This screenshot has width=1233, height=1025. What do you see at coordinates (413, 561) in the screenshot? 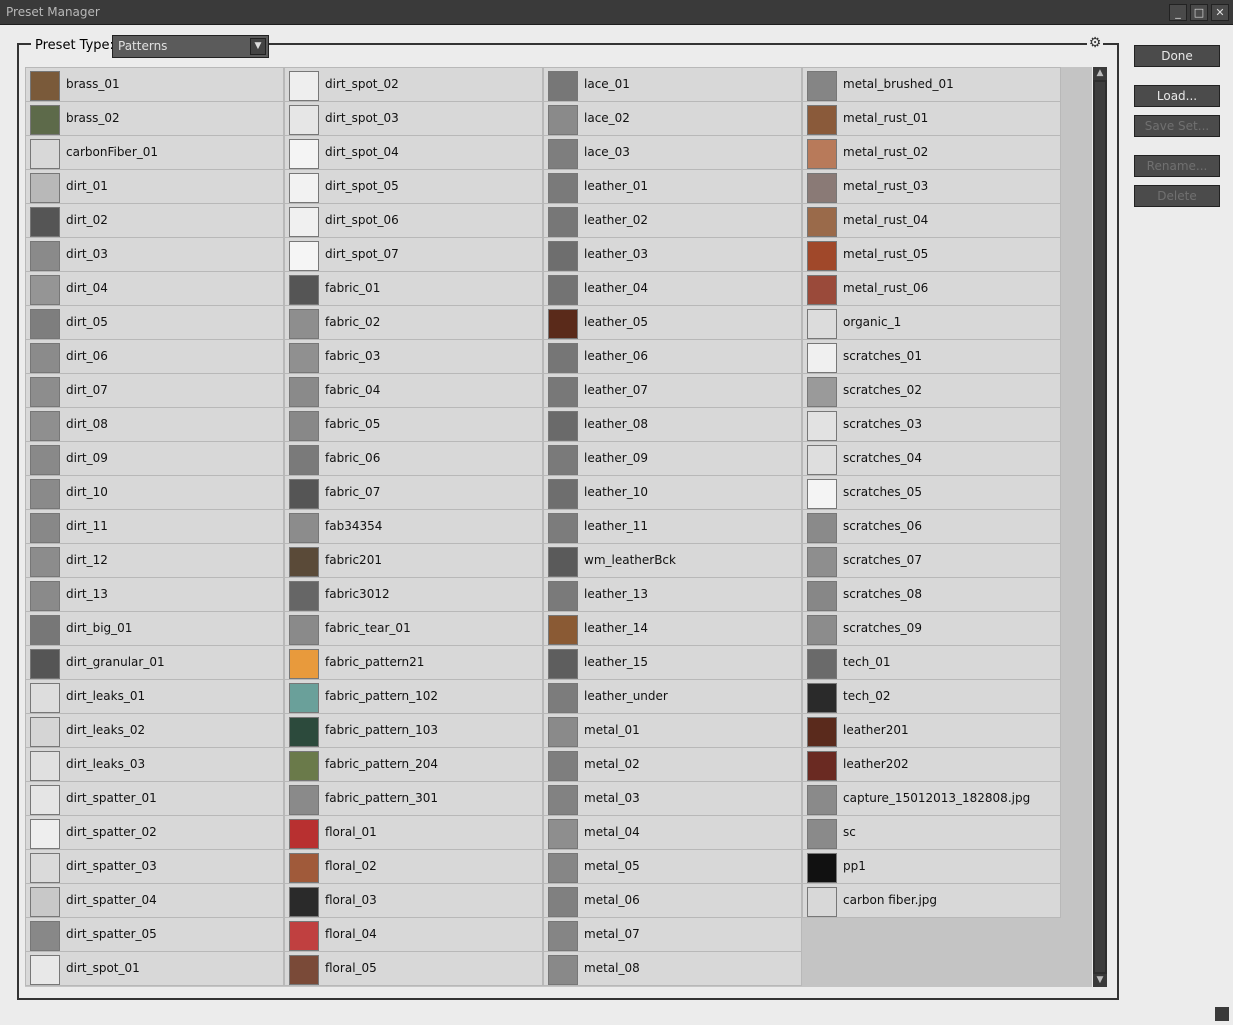
I see `preset-item: fabric201` at bounding box center [413, 561].